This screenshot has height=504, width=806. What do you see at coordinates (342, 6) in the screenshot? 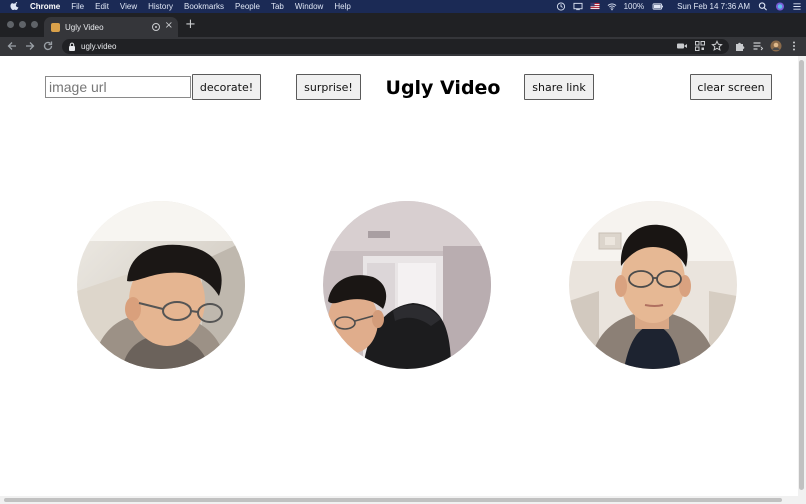
I see `menu-help: Help` at bounding box center [342, 6].